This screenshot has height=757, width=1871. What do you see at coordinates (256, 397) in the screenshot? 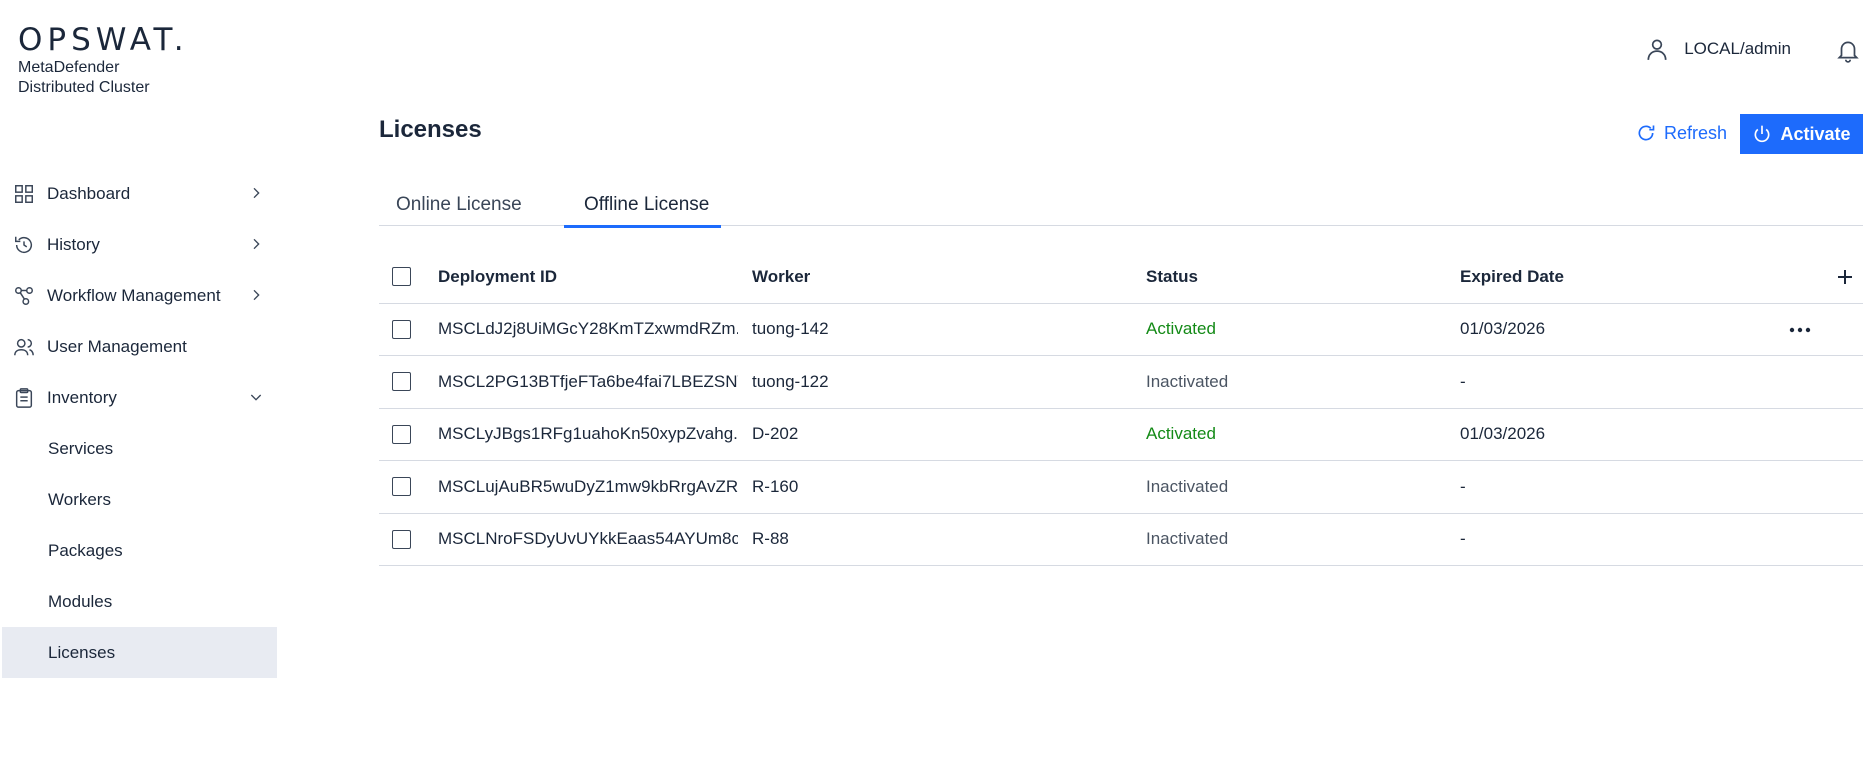
I see `chevron-down-icon` at bounding box center [256, 397].